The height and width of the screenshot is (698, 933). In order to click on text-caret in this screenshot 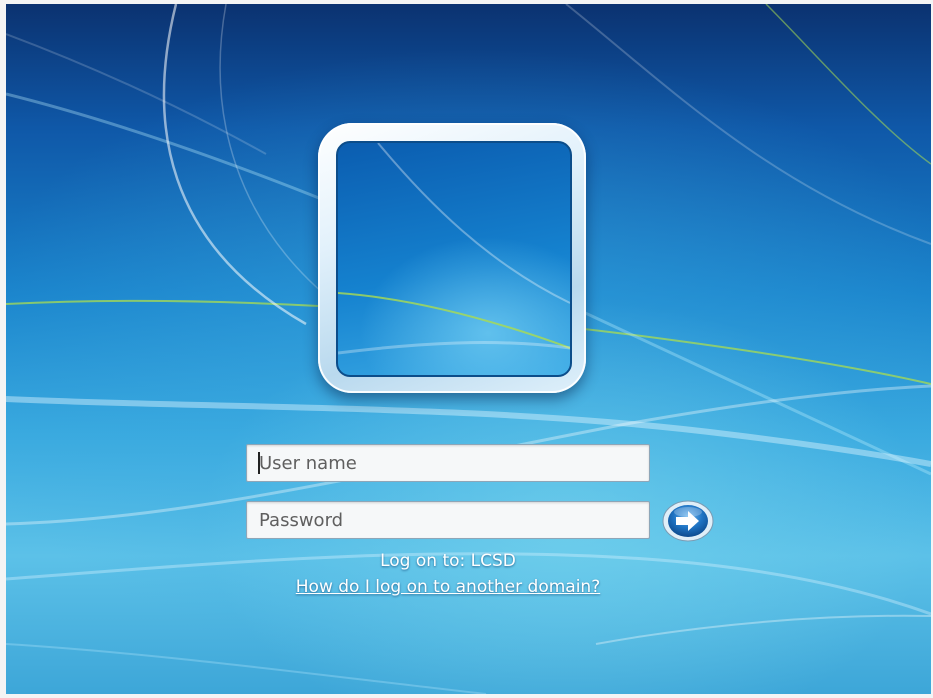, I will do `click(259, 463)`.